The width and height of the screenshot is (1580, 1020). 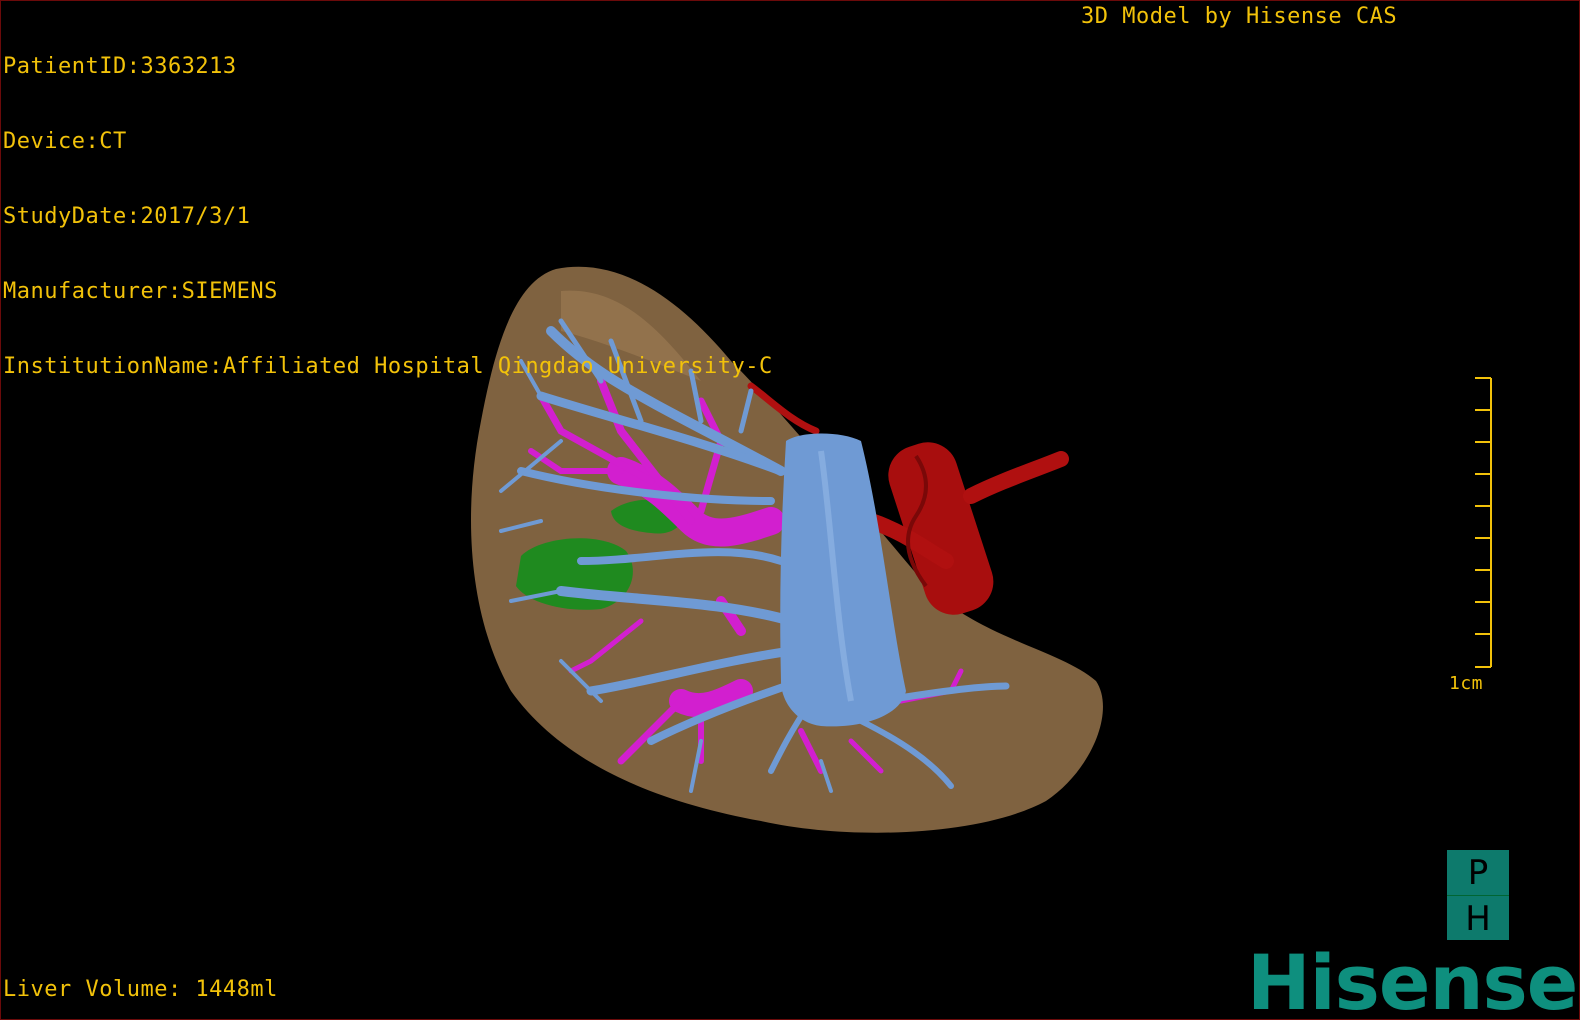 I want to click on orientation-top: P, so click(x=1478, y=873).